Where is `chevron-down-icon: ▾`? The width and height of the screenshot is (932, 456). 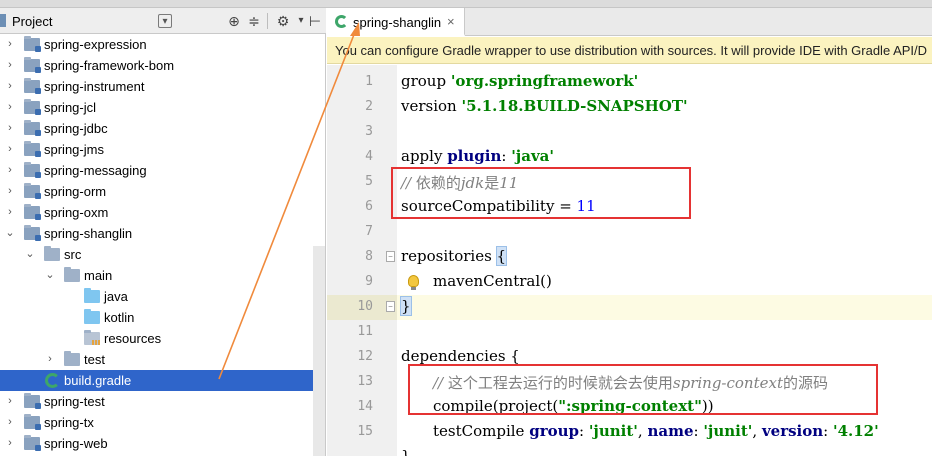
chevron-down-icon: ▾ is located at coordinates (165, 21).